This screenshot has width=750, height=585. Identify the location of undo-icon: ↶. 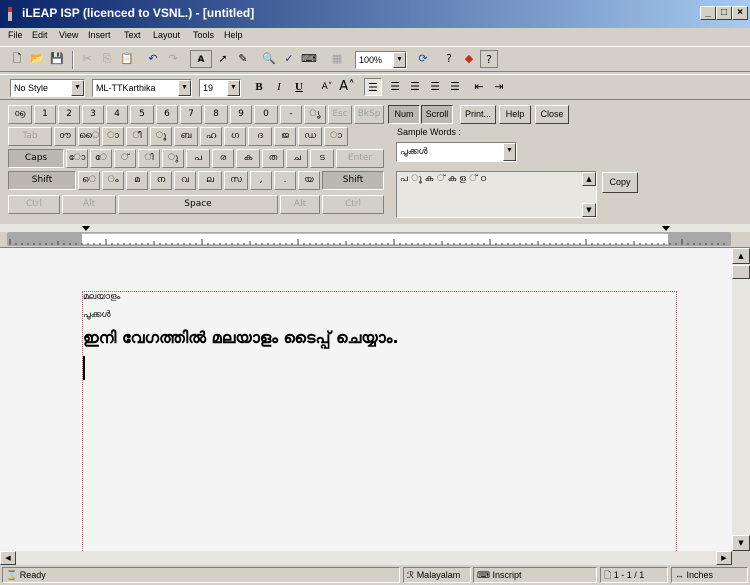
(153, 59).